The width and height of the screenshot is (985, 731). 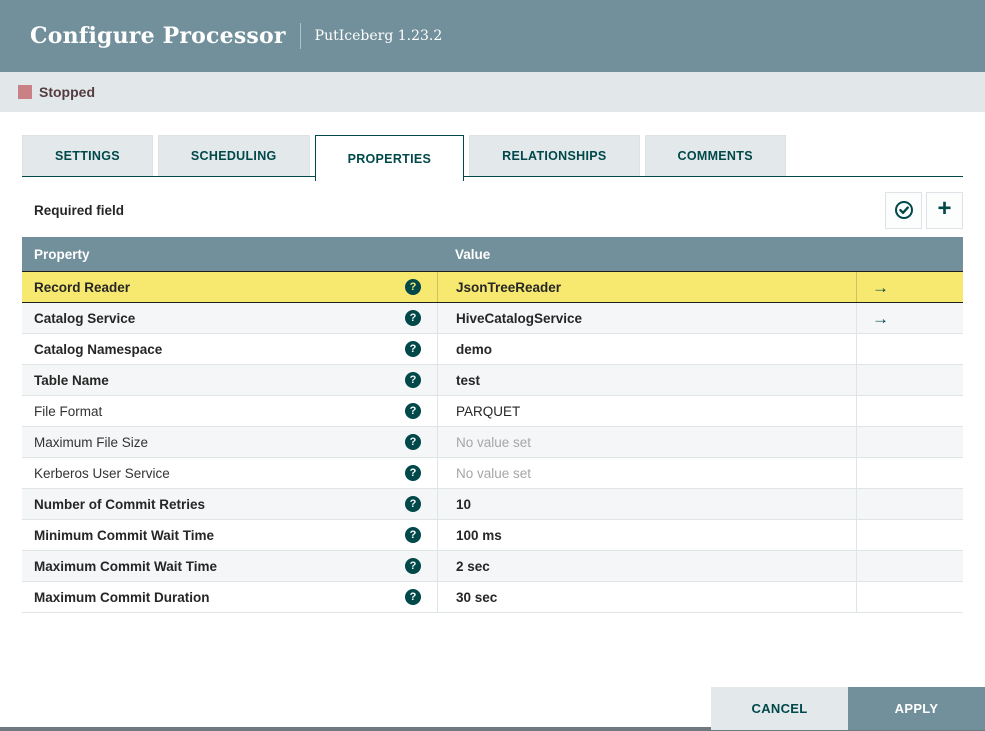 What do you see at coordinates (779, 708) in the screenshot?
I see `cancel-button: CANCEL` at bounding box center [779, 708].